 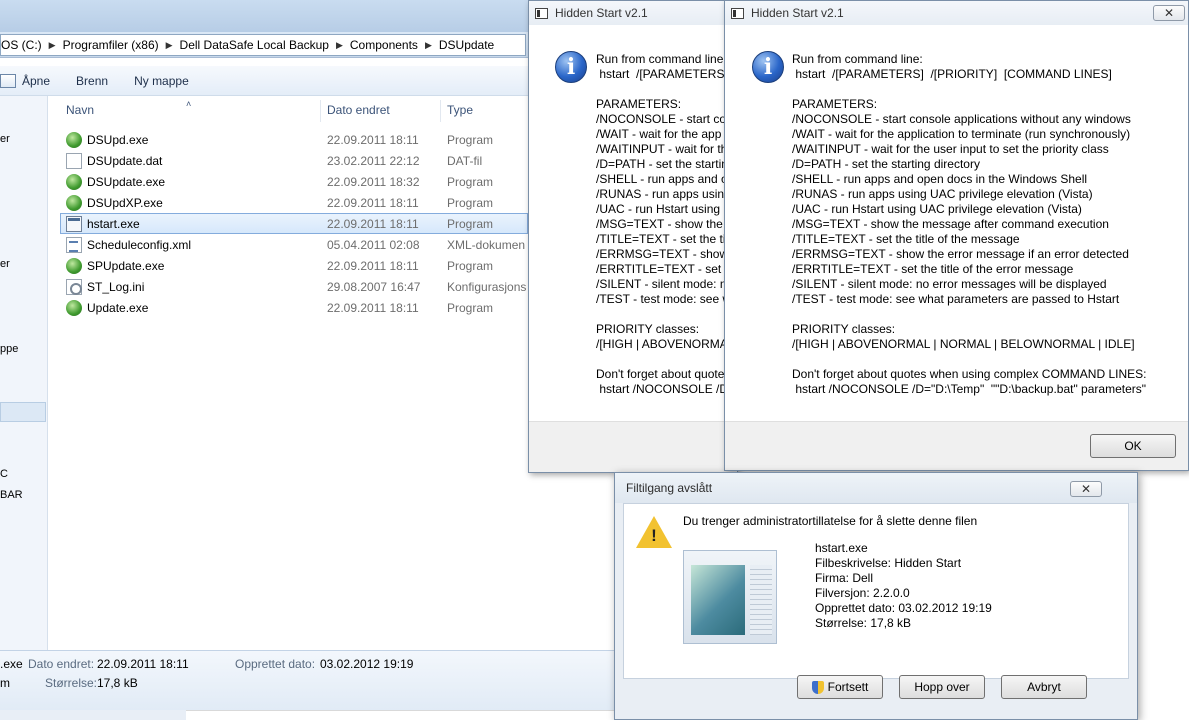 What do you see at coordinates (817, 687) in the screenshot?
I see `uac-shield-icon` at bounding box center [817, 687].